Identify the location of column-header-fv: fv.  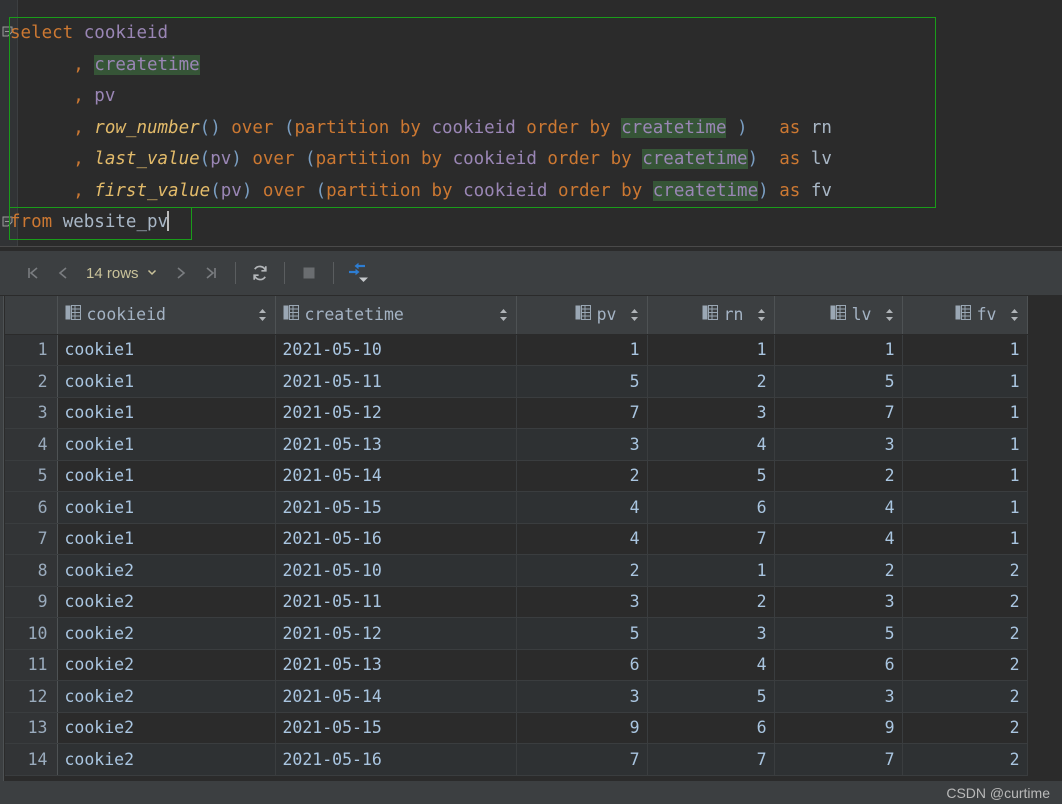
(965, 315).